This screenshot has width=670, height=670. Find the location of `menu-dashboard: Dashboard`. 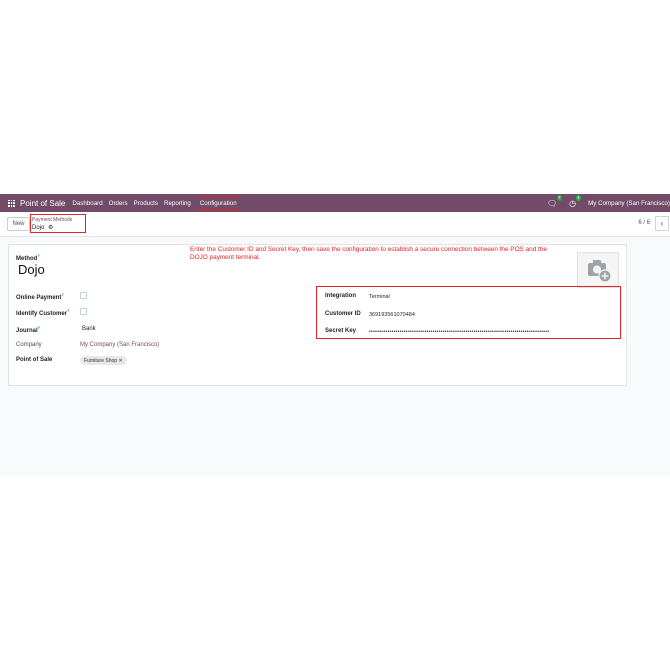

menu-dashboard: Dashboard is located at coordinates (87, 203).